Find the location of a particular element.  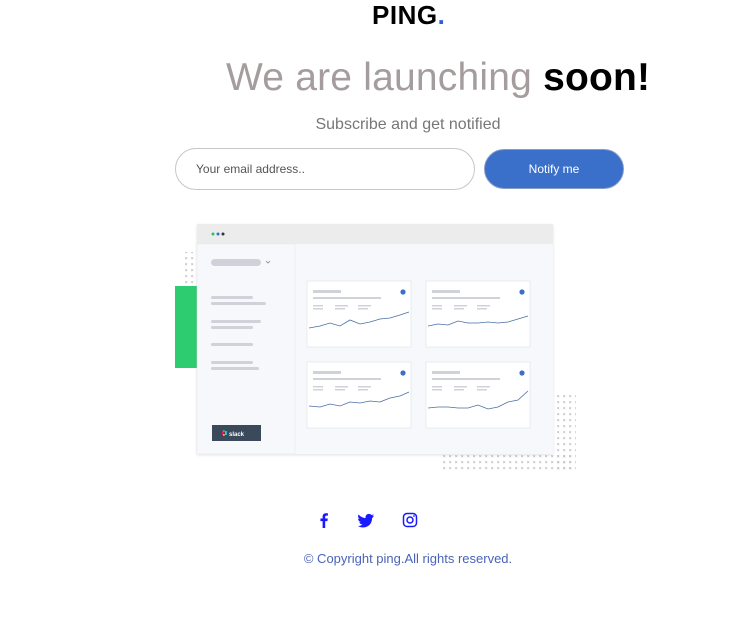

dots-pattern-right is located at coordinates (566, 432).